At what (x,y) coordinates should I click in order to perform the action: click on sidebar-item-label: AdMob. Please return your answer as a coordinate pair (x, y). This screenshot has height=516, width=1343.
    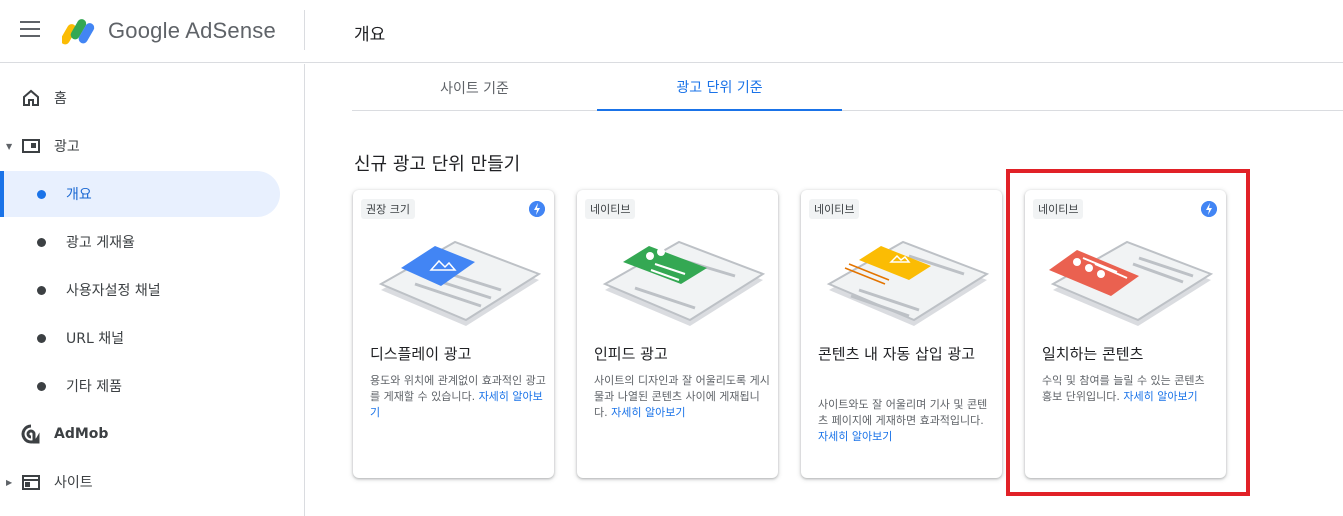
    Looking at the image, I should click on (81, 434).